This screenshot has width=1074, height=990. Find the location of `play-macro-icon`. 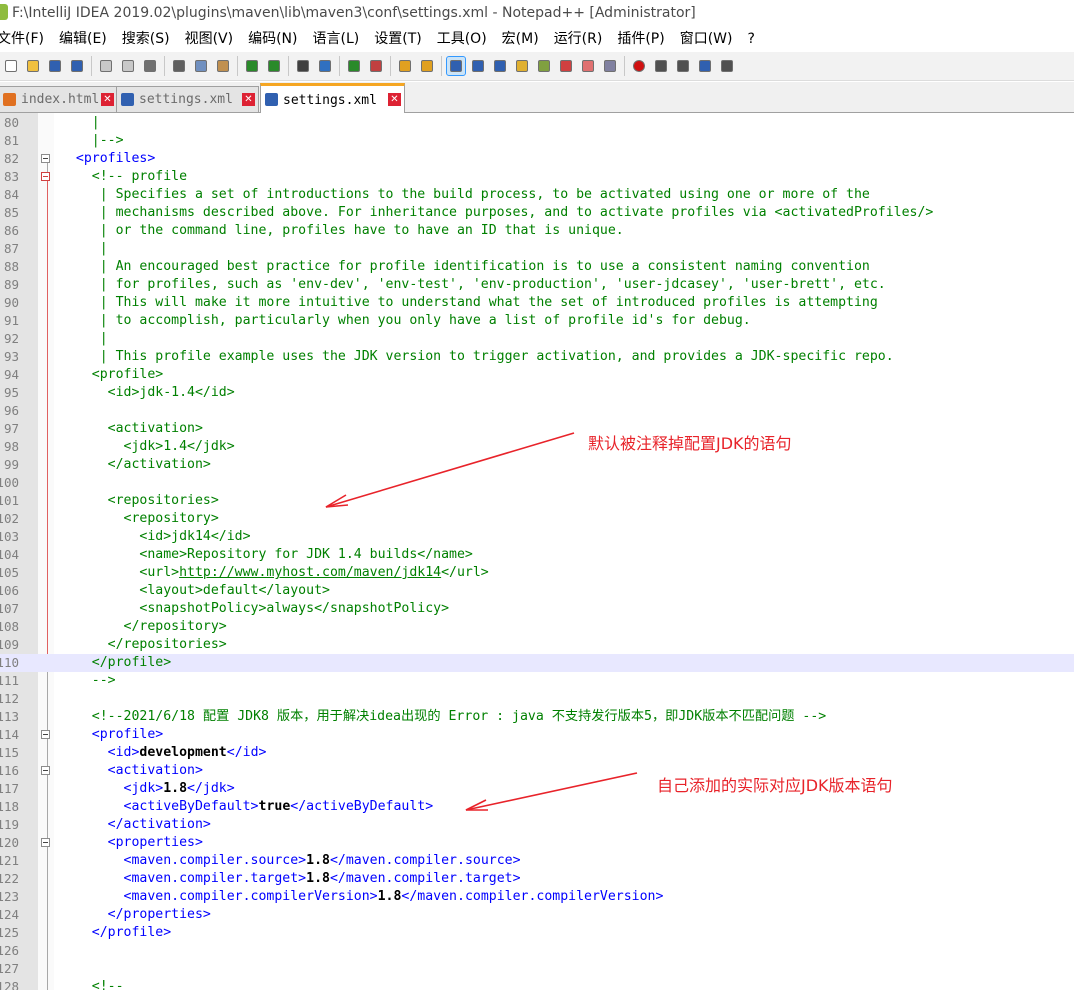

play-macro-icon is located at coordinates (683, 66).